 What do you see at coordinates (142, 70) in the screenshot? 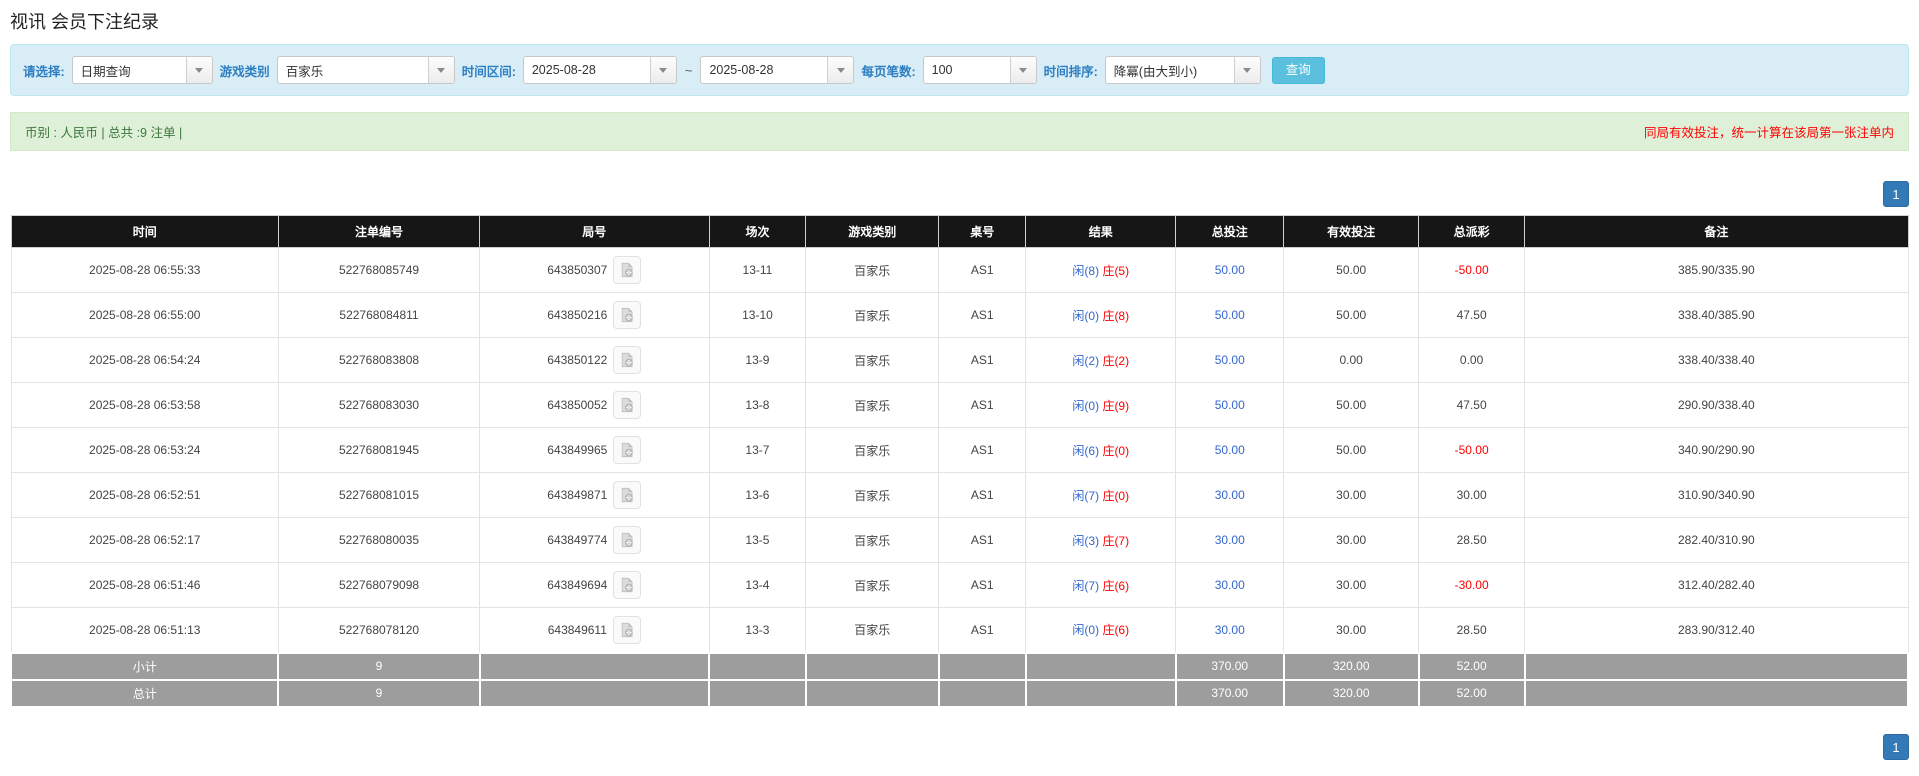
I see `query-type-select: 日期查询` at bounding box center [142, 70].